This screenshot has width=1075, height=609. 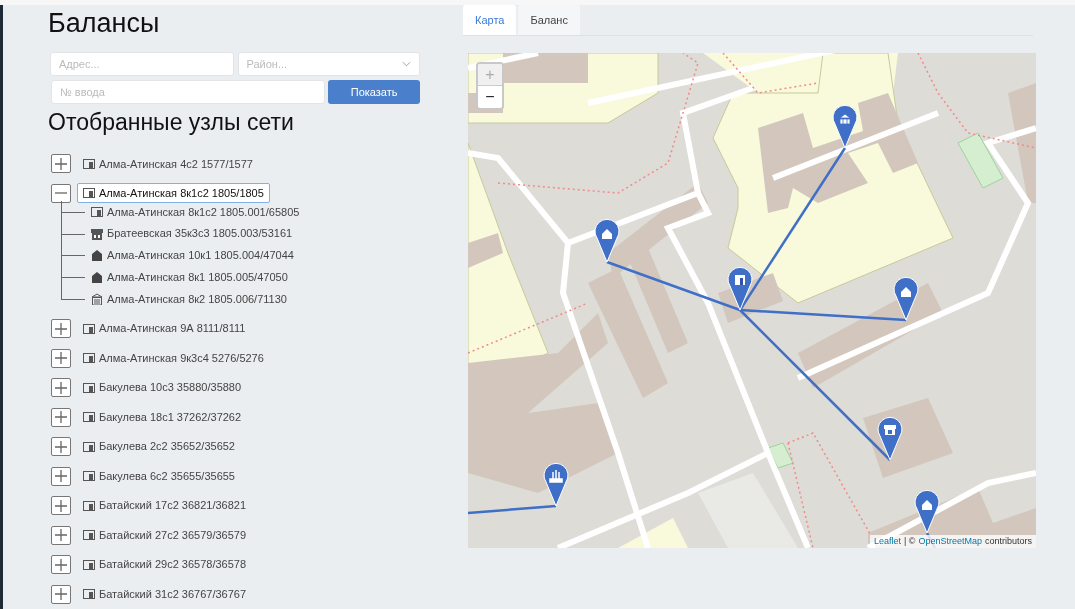 What do you see at coordinates (173, 193) in the screenshot?
I see `tree-node: Алма-Атинская 8к1с2 1805/1805` at bounding box center [173, 193].